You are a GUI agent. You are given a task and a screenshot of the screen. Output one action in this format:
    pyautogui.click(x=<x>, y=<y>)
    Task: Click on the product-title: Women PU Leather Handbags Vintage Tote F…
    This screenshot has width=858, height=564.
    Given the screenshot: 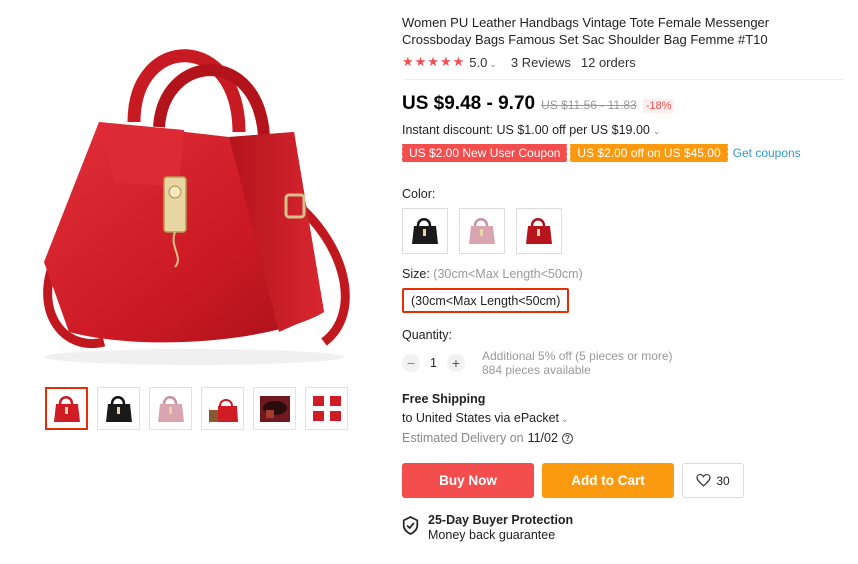 What is the action you would take?
    pyautogui.click(x=586, y=31)
    